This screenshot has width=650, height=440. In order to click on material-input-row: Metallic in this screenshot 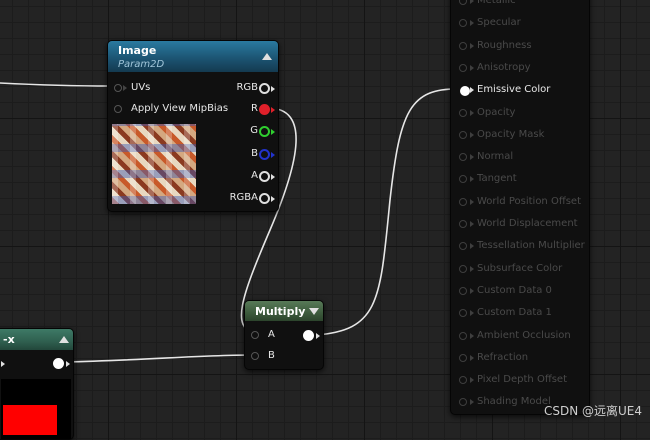, I will do `click(521, 6)`.